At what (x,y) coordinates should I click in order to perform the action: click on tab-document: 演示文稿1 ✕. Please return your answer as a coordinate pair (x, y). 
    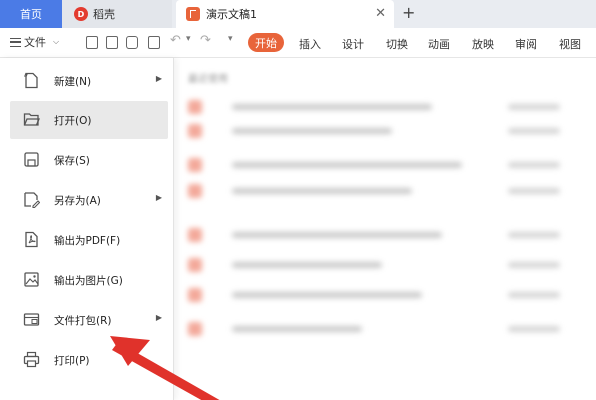
    Looking at the image, I should click on (285, 14).